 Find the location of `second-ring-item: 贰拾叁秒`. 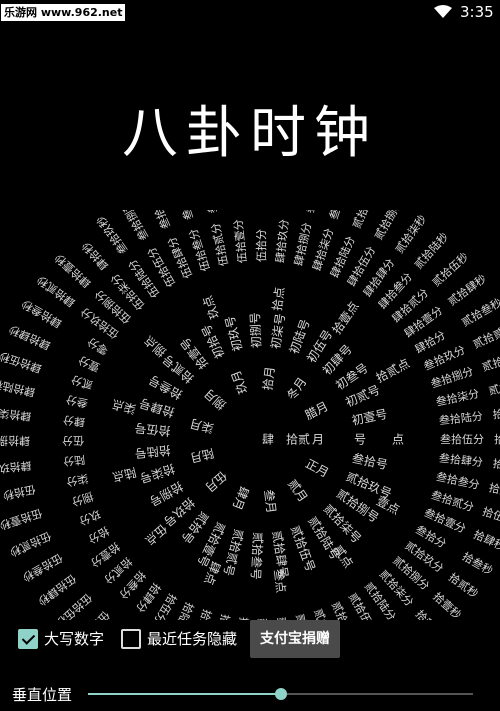

second-ring-item: 贰拾叁秒 is located at coordinates (479, 312).